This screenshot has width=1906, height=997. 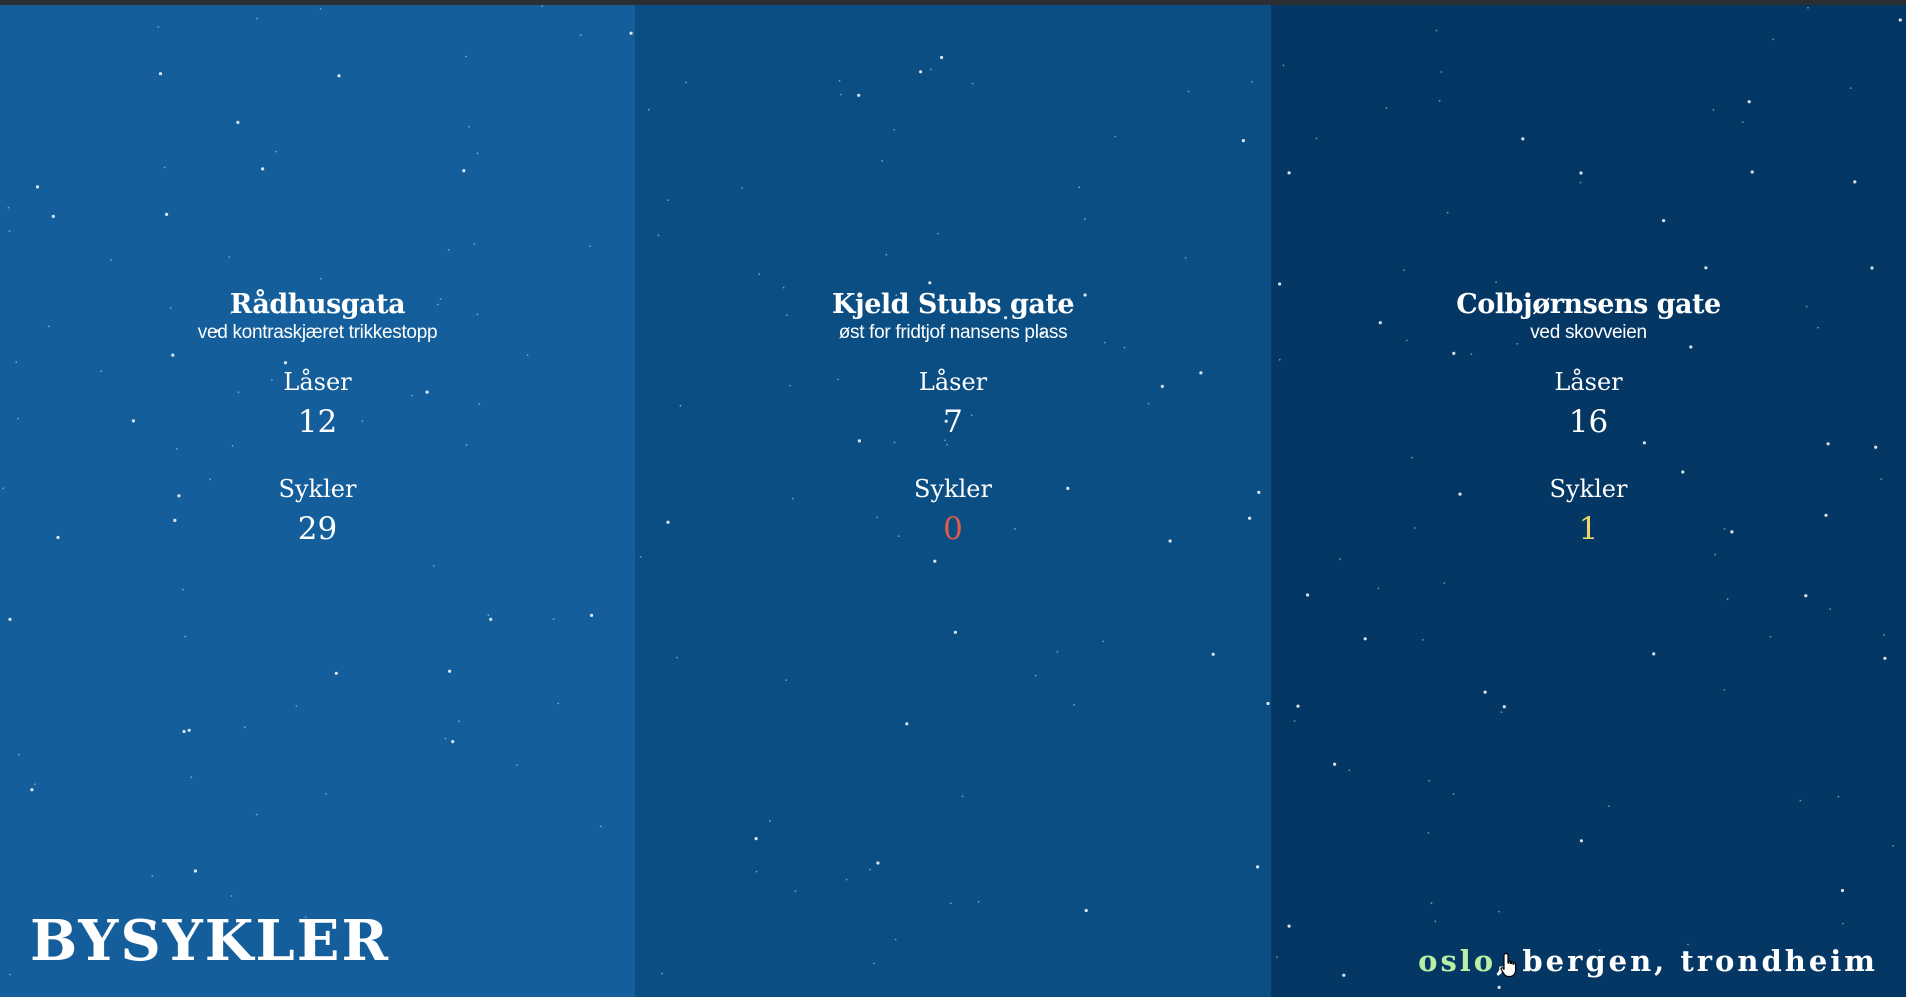 What do you see at coordinates (317, 529) in the screenshot?
I see `bikes-count: 29` at bounding box center [317, 529].